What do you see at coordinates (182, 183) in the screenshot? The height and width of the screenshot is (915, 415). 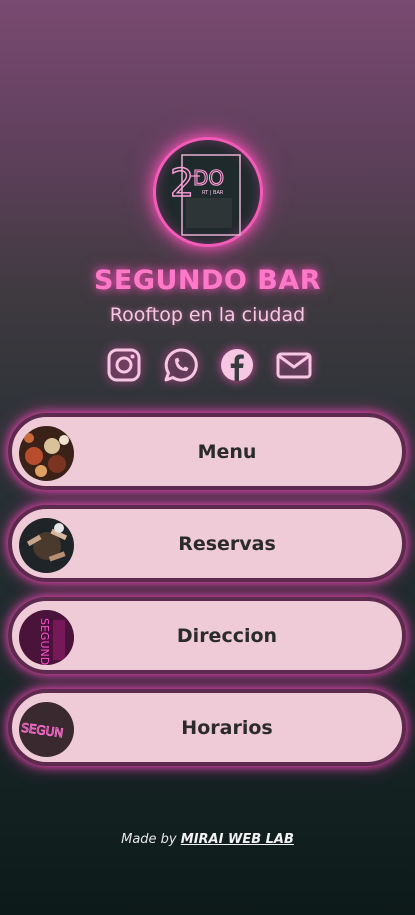 I see `logo-number: 2` at bounding box center [182, 183].